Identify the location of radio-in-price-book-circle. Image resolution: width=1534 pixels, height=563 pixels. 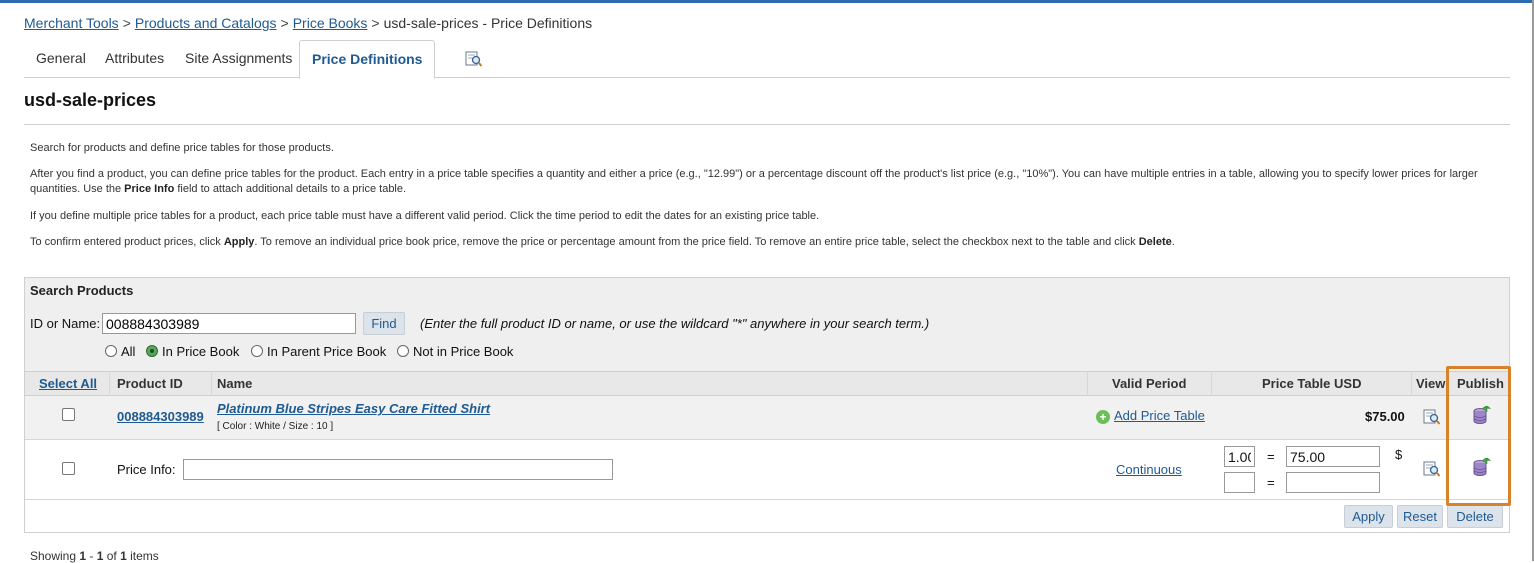
(152, 351).